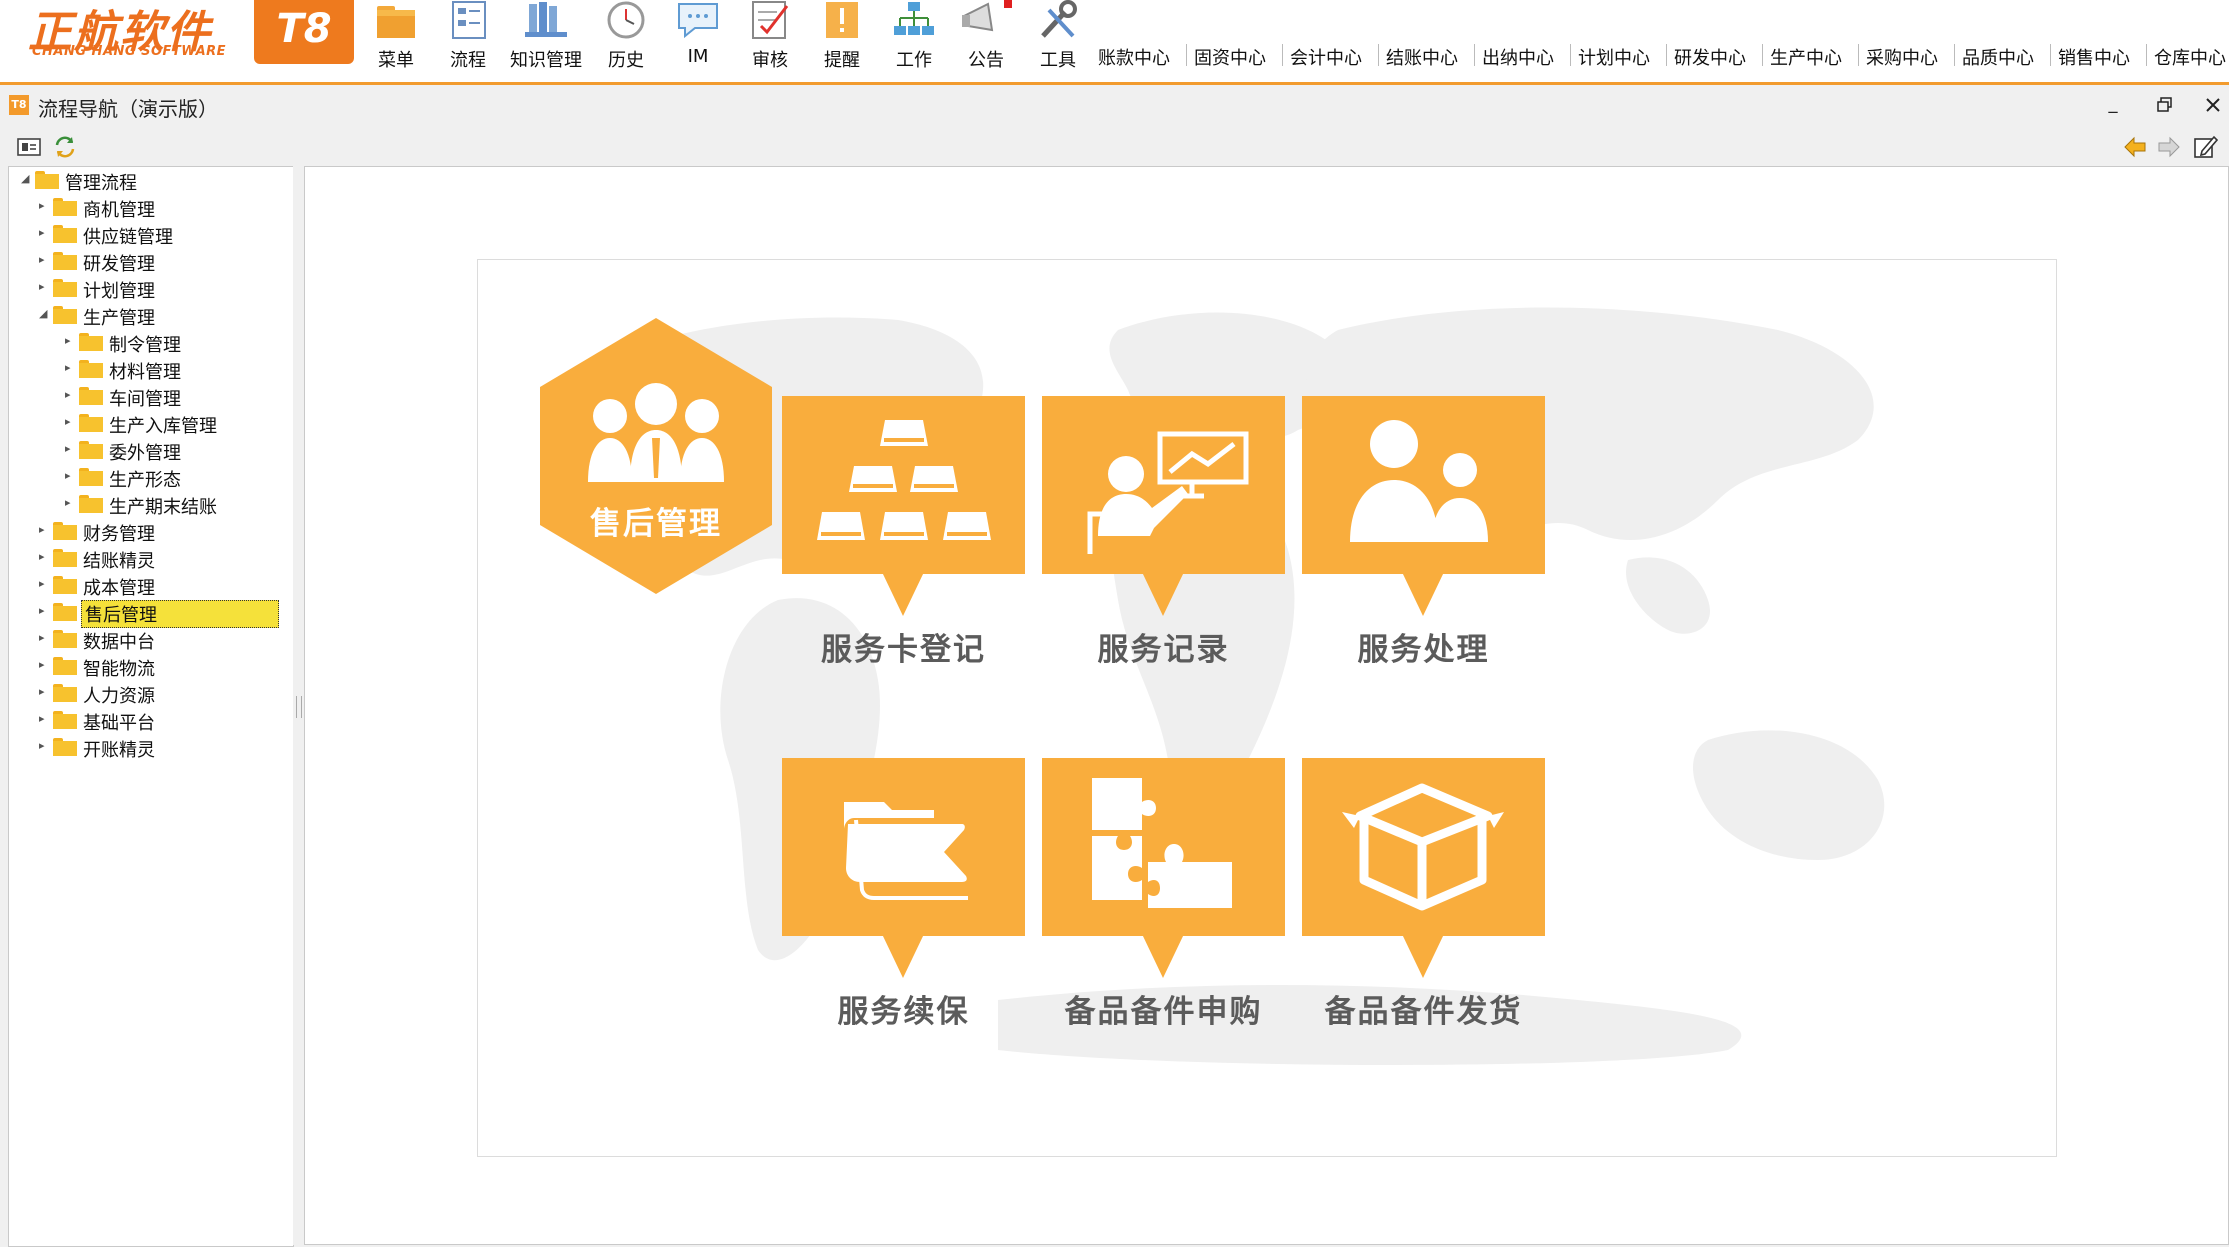  I want to click on tree-node-label: 材料管理, so click(145, 372).